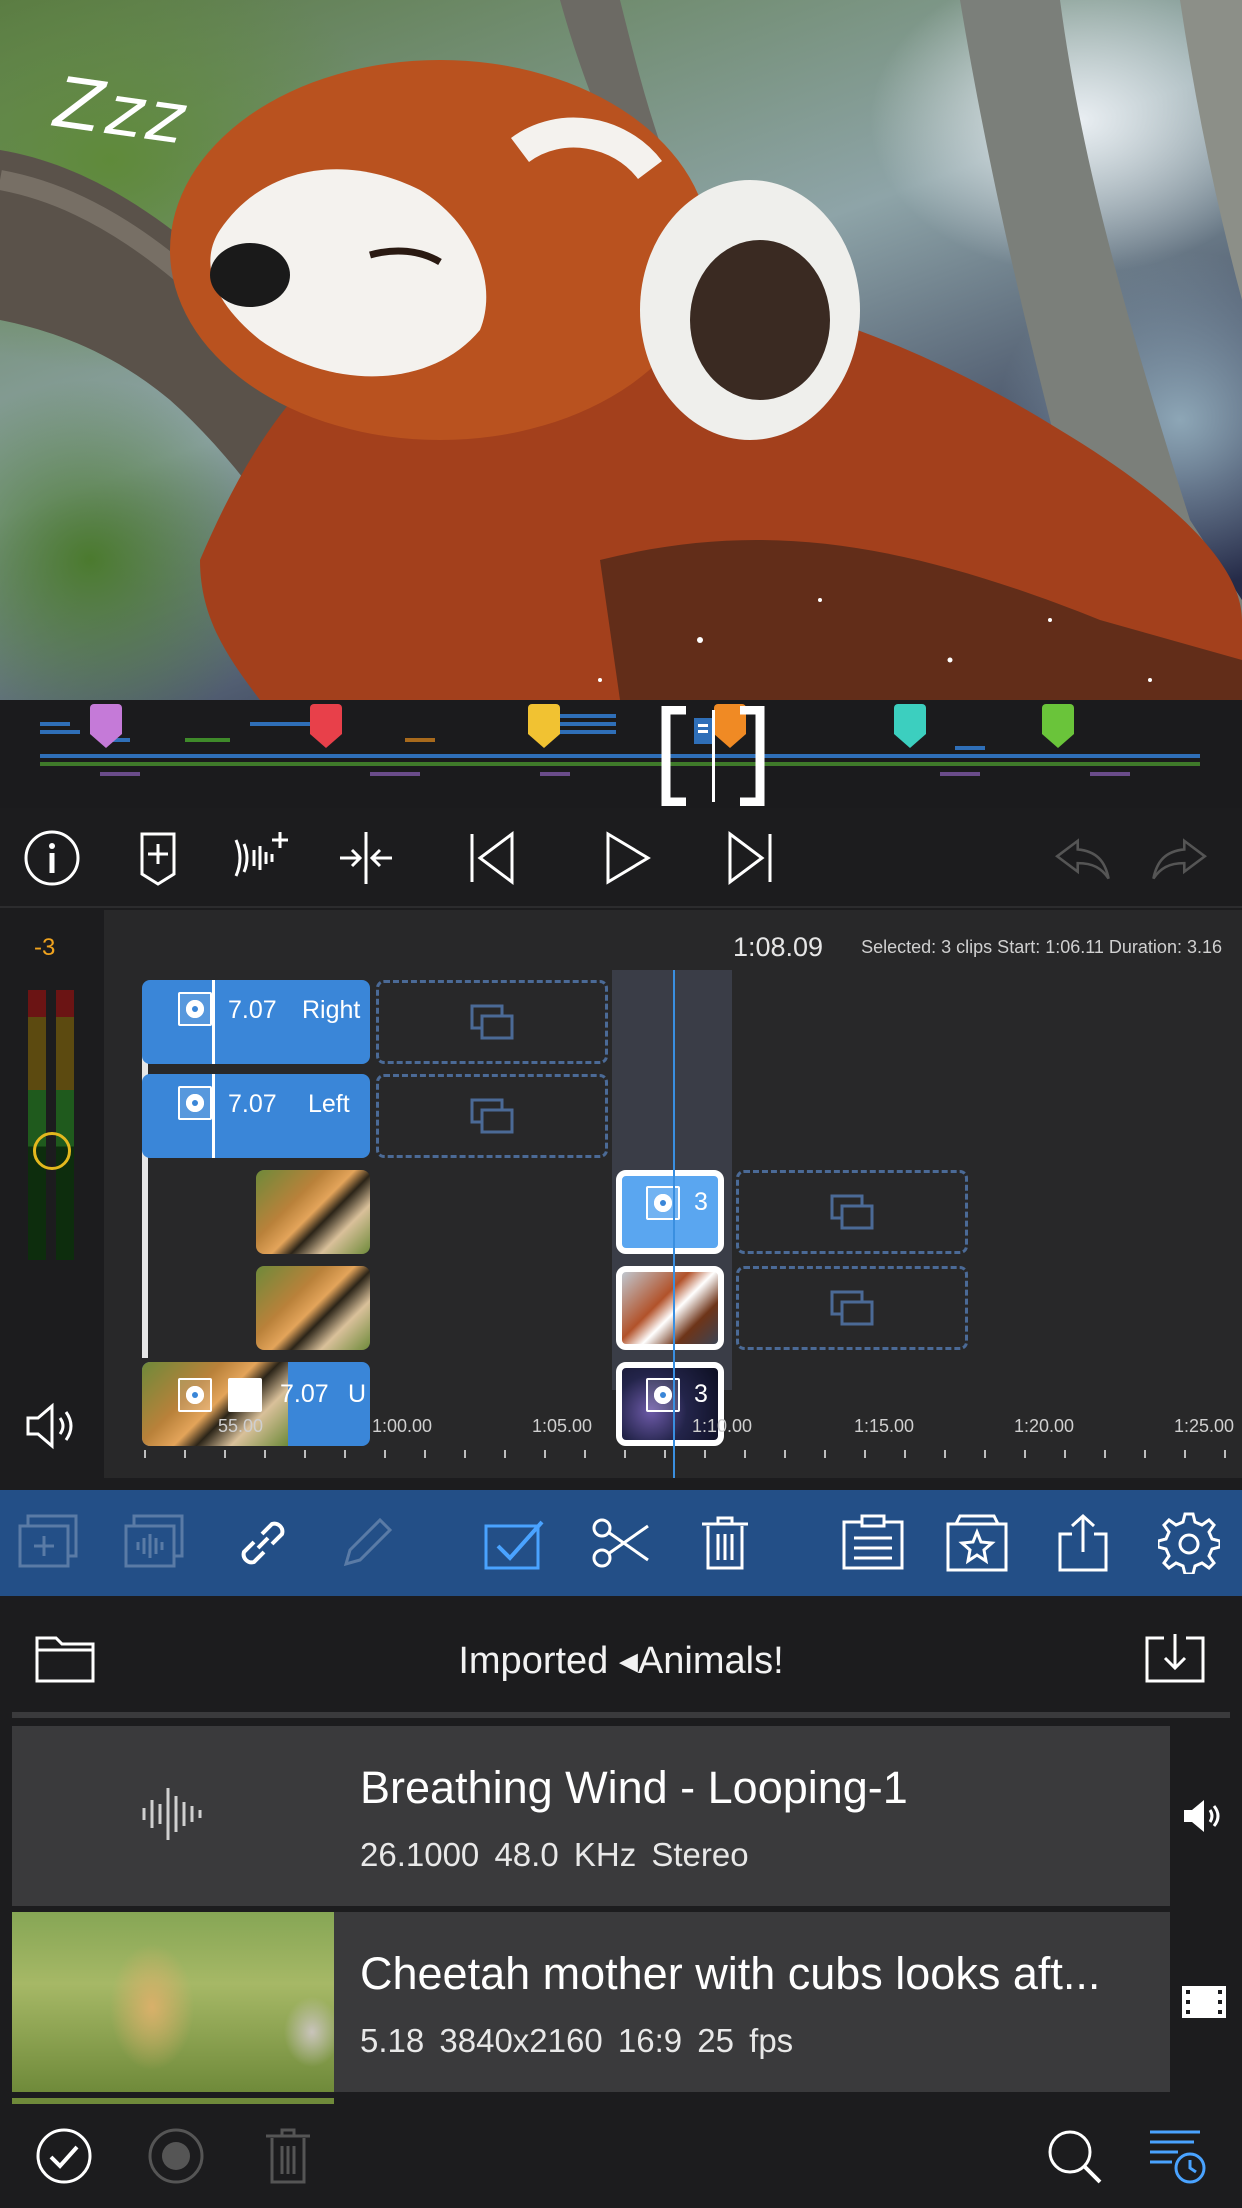 The height and width of the screenshot is (2208, 1242). What do you see at coordinates (52, 858) in the screenshot?
I see `info-icon` at bounding box center [52, 858].